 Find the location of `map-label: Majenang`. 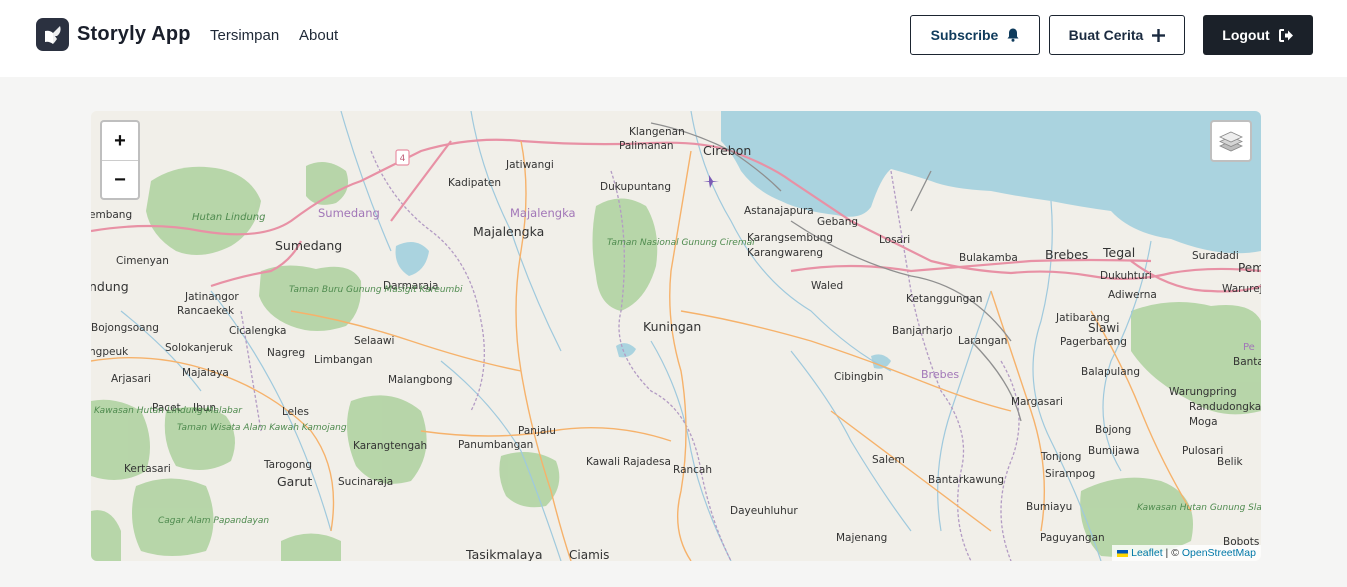

map-label: Majenang is located at coordinates (861, 538).